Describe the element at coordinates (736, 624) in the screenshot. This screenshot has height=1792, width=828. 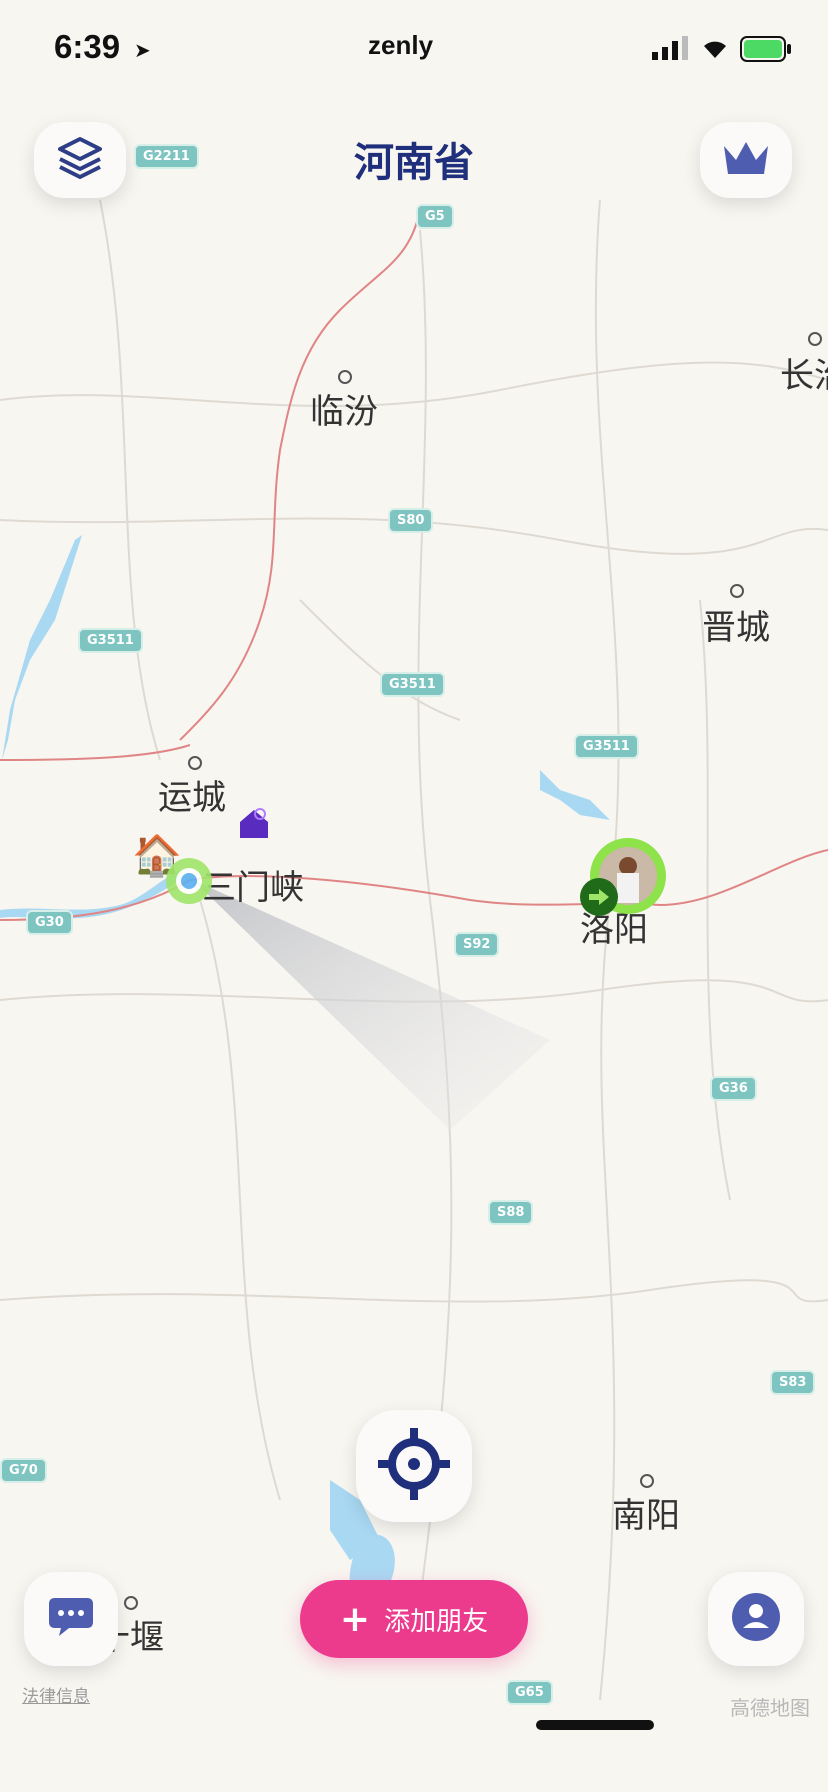
I see `city-label: 晋城` at that location.